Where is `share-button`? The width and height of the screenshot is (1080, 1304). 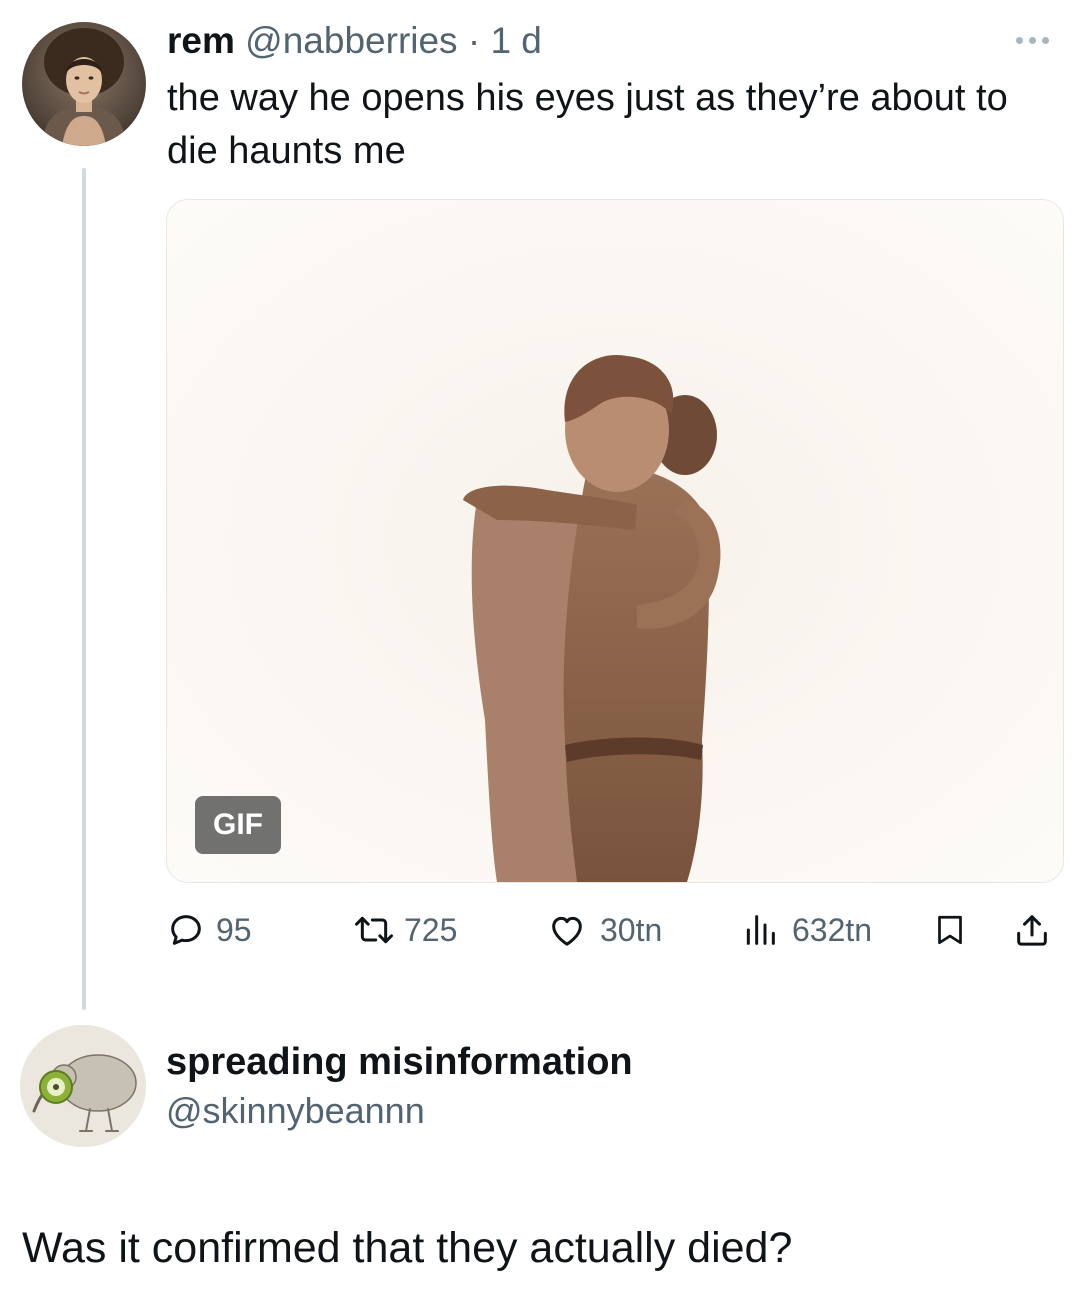 share-button is located at coordinates (1032, 930).